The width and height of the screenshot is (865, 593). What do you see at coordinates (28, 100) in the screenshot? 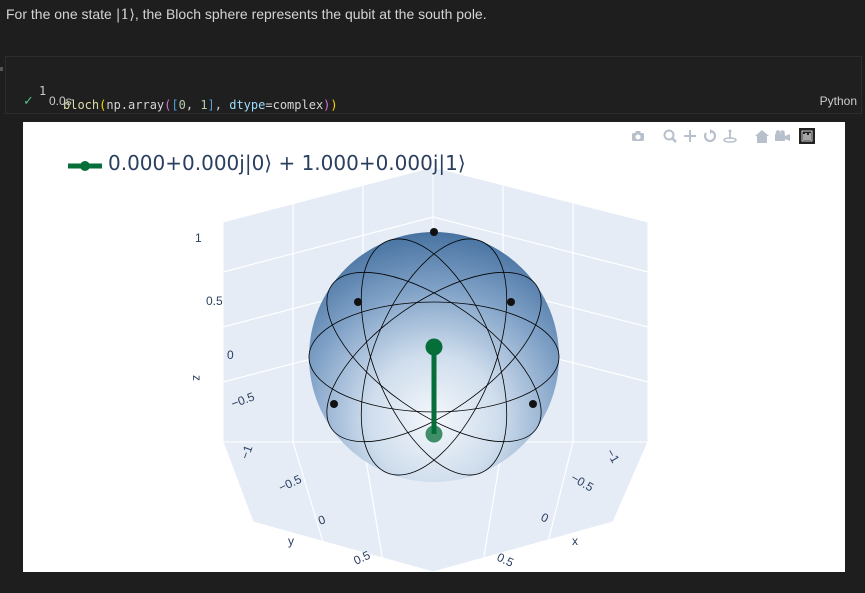
I see `check-icon: ✓` at bounding box center [28, 100].